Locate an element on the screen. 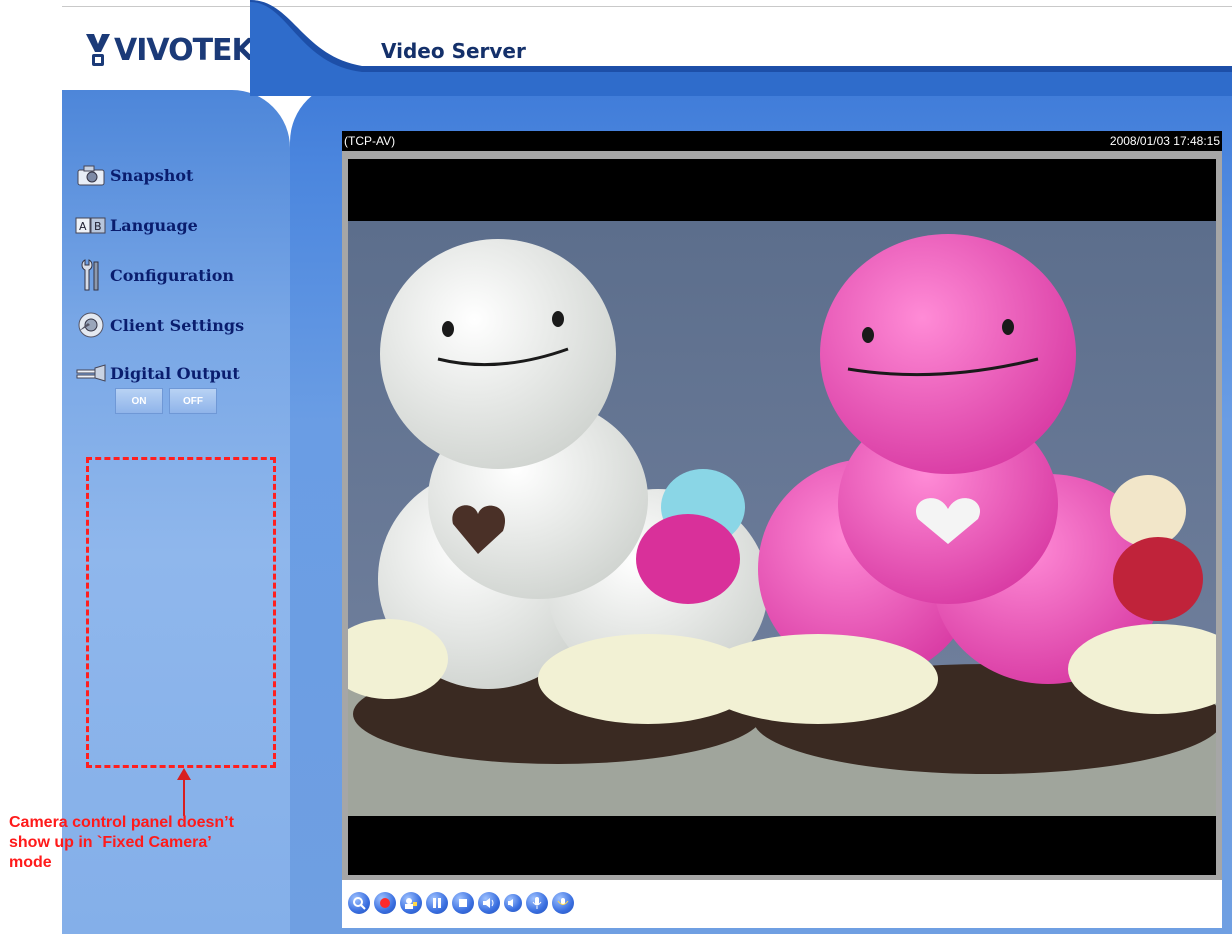 This screenshot has width=1232, height=934. sidebar-item-configuration: Configuration is located at coordinates (153, 275).